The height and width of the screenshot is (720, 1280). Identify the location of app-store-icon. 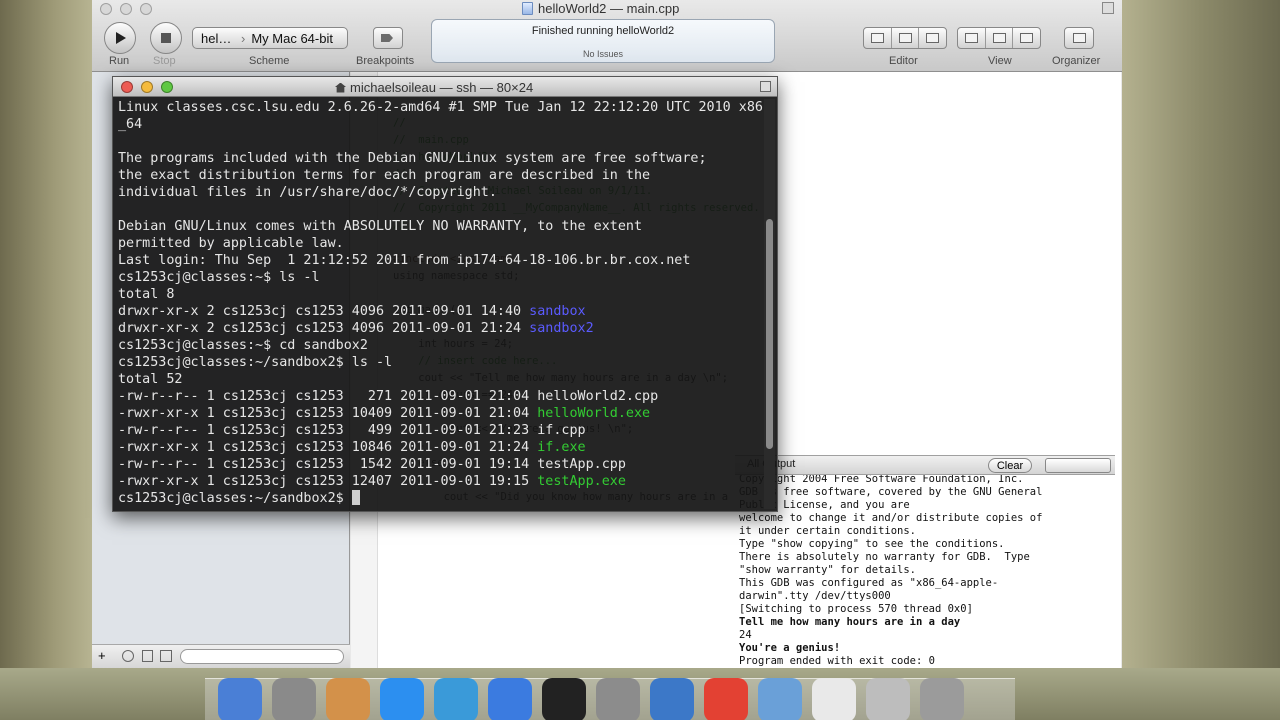
(402, 699).